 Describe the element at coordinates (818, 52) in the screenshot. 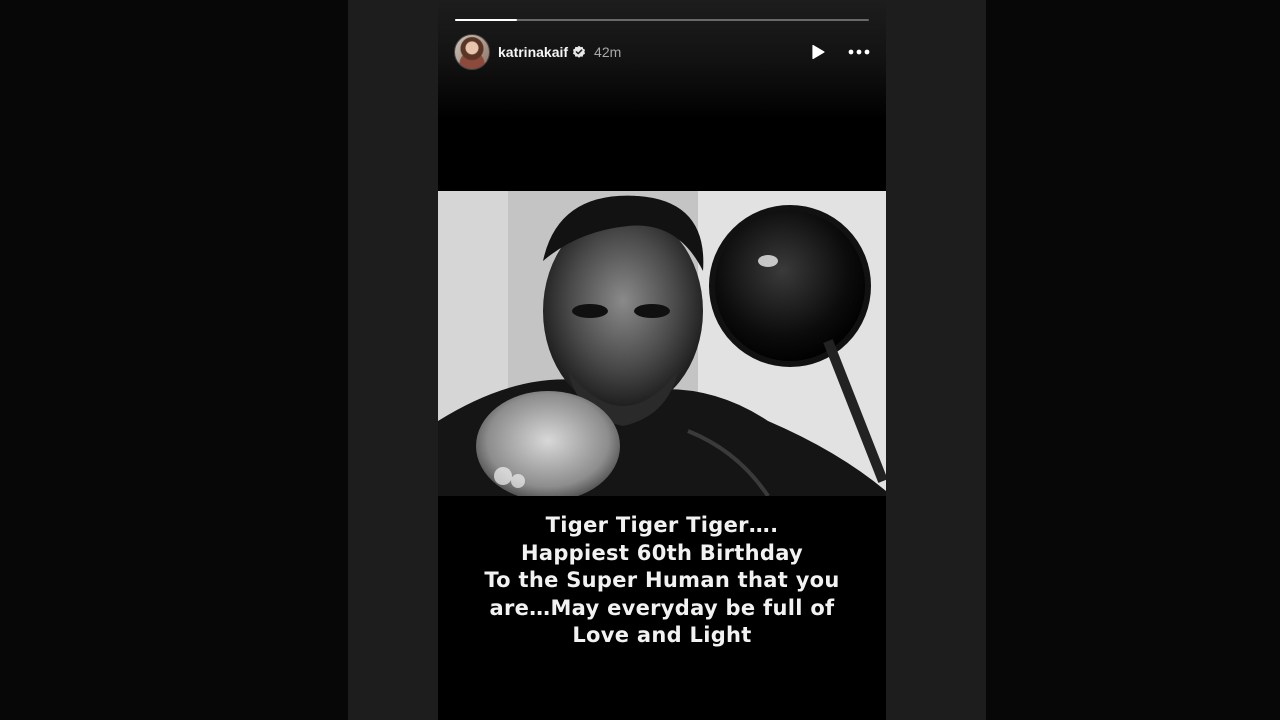

I see `play-icon` at that location.